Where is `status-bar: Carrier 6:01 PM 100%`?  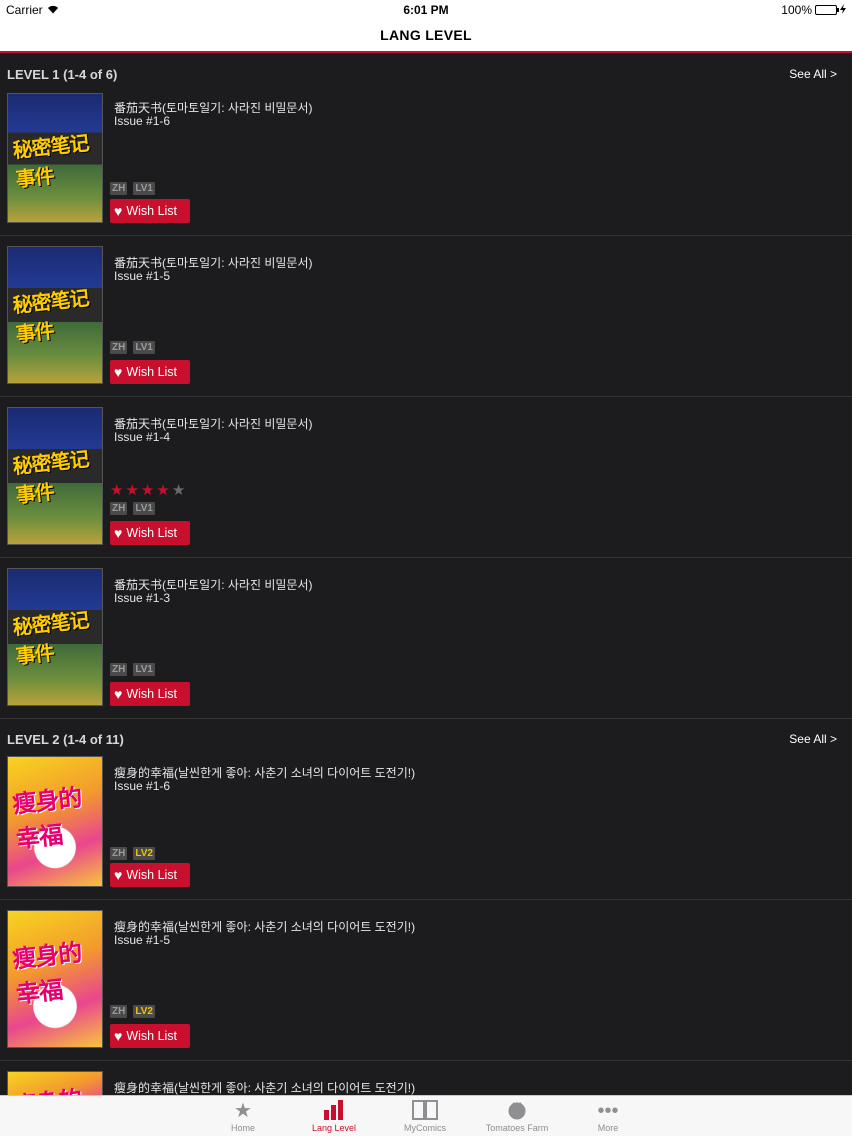
status-bar: Carrier 6:01 PM 100% is located at coordinates (426, 10).